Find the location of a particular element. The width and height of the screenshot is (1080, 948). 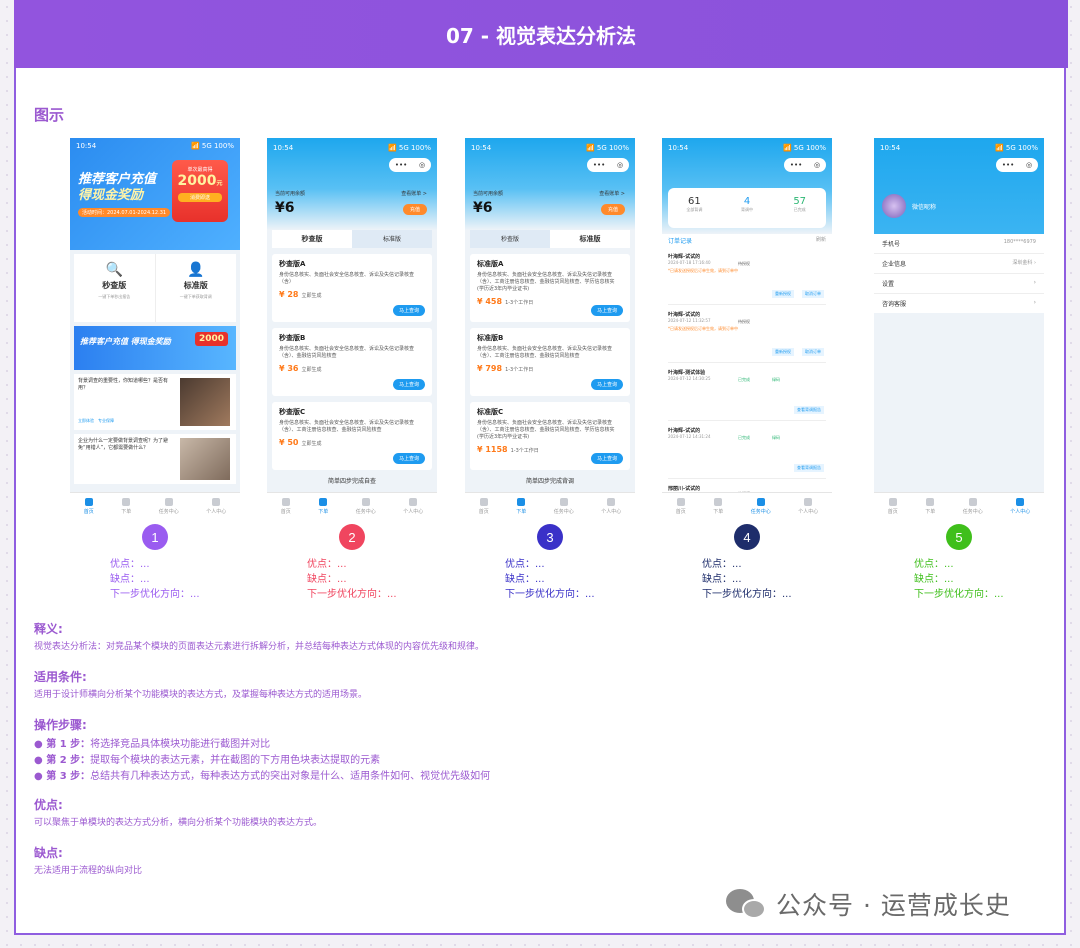

profile-icon is located at coordinates (1020, 502).